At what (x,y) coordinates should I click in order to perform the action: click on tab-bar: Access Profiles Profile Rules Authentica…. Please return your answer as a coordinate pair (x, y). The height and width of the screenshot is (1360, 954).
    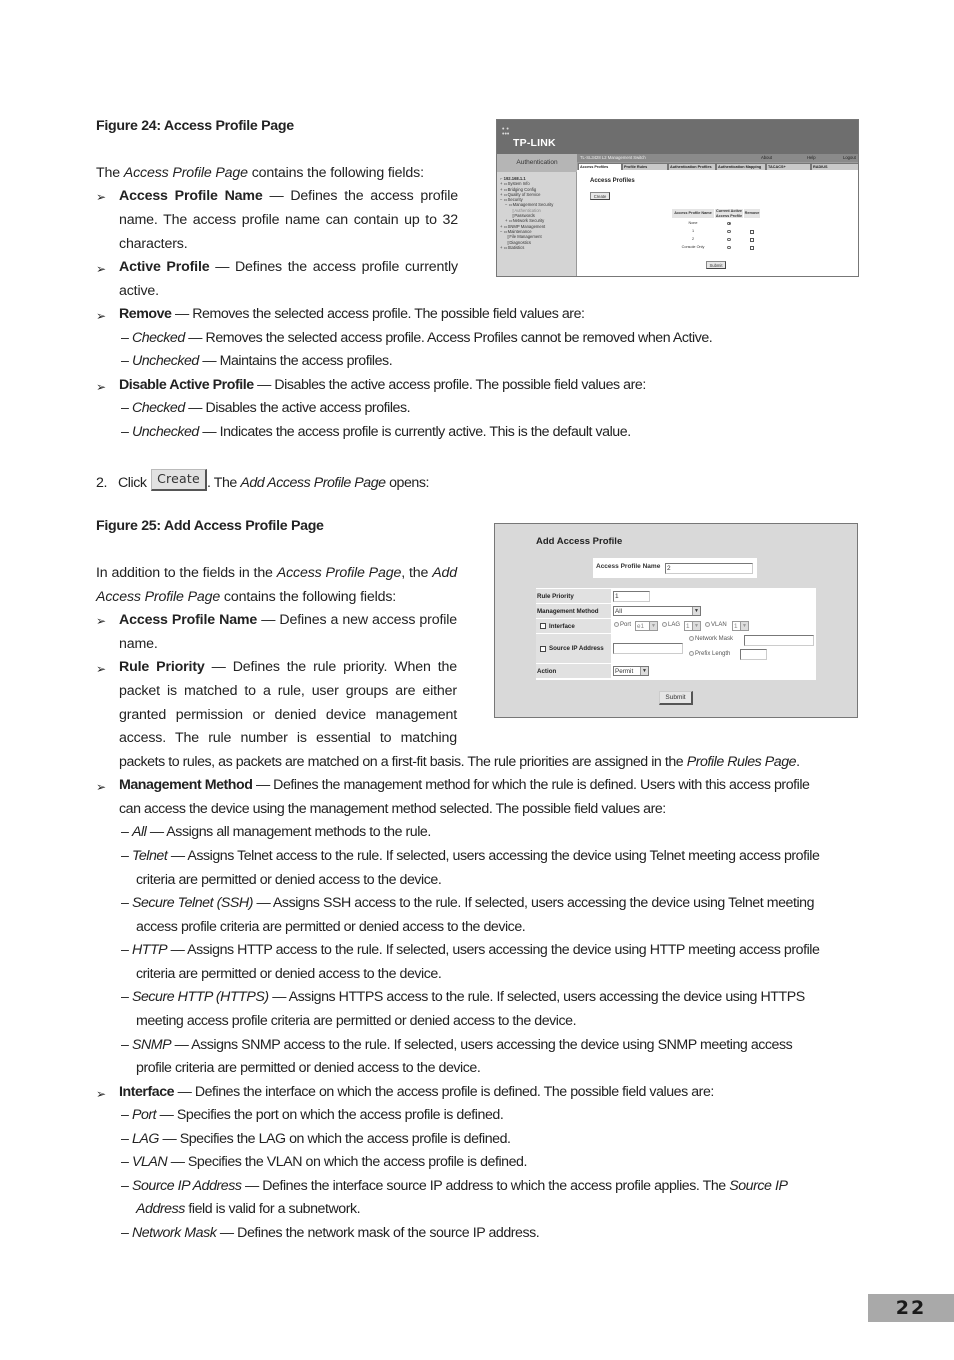
    Looking at the image, I should click on (717, 166).